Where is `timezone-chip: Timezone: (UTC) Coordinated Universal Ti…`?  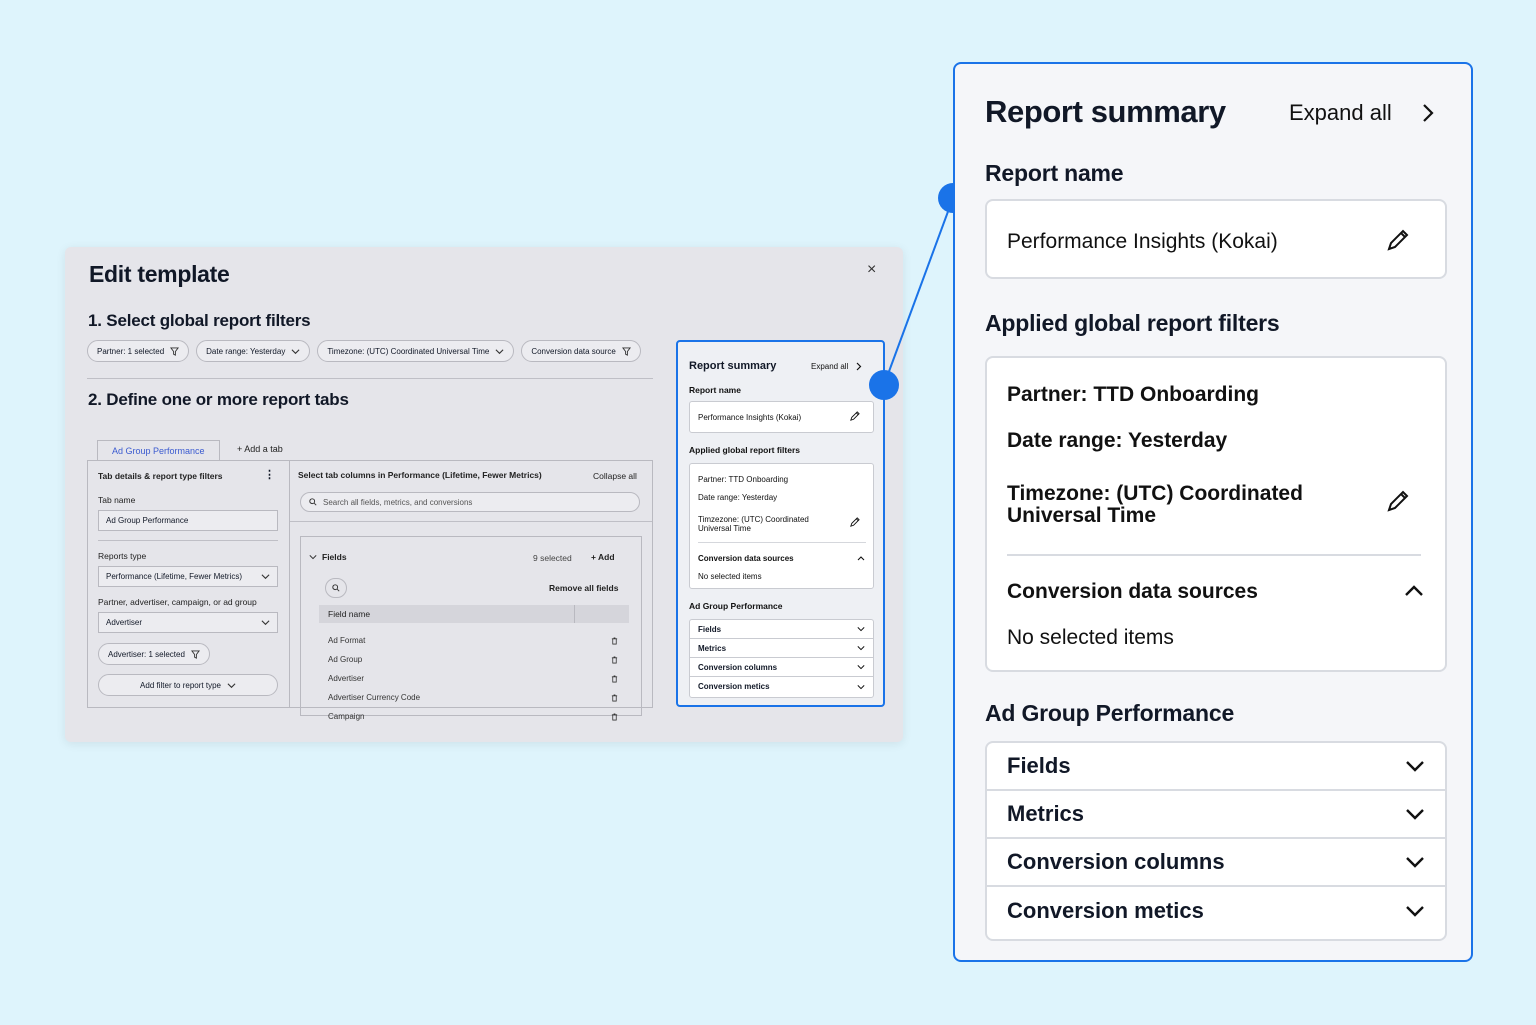
timezone-chip: Timezone: (UTC) Coordinated Universal Ti… is located at coordinates (416, 351).